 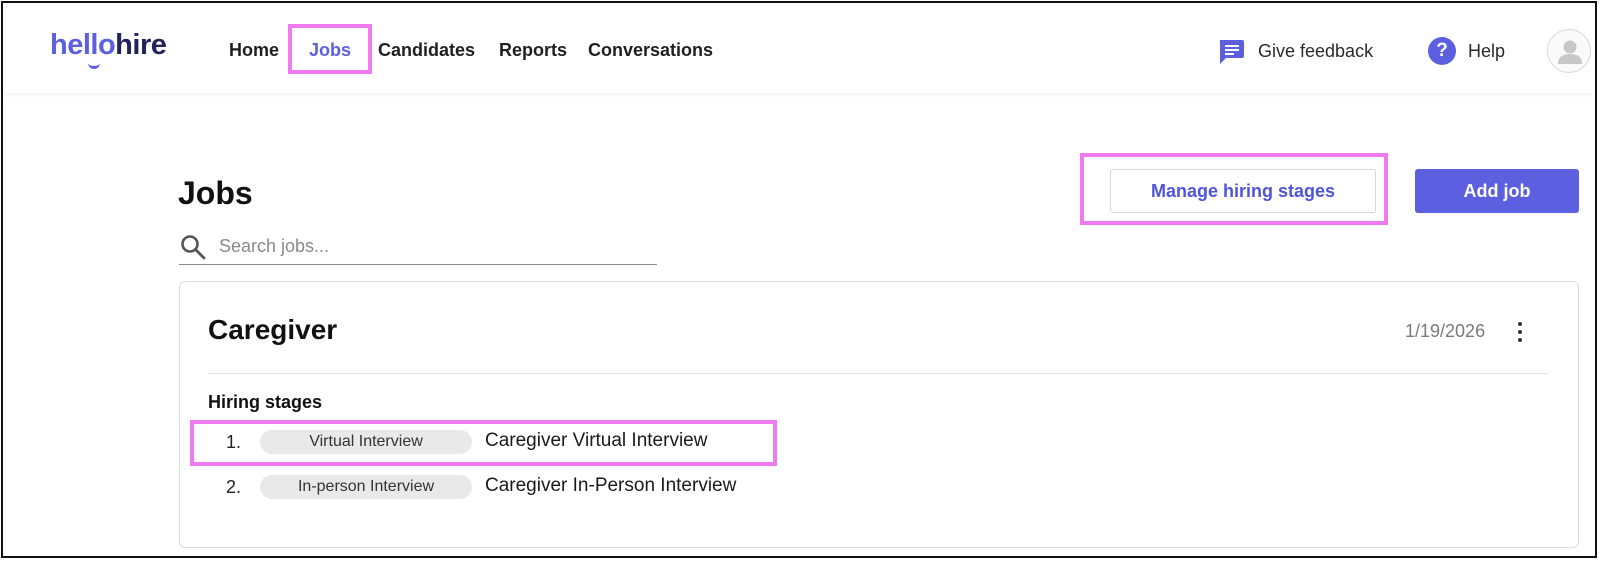 I want to click on nav-home: Home, so click(x=254, y=50).